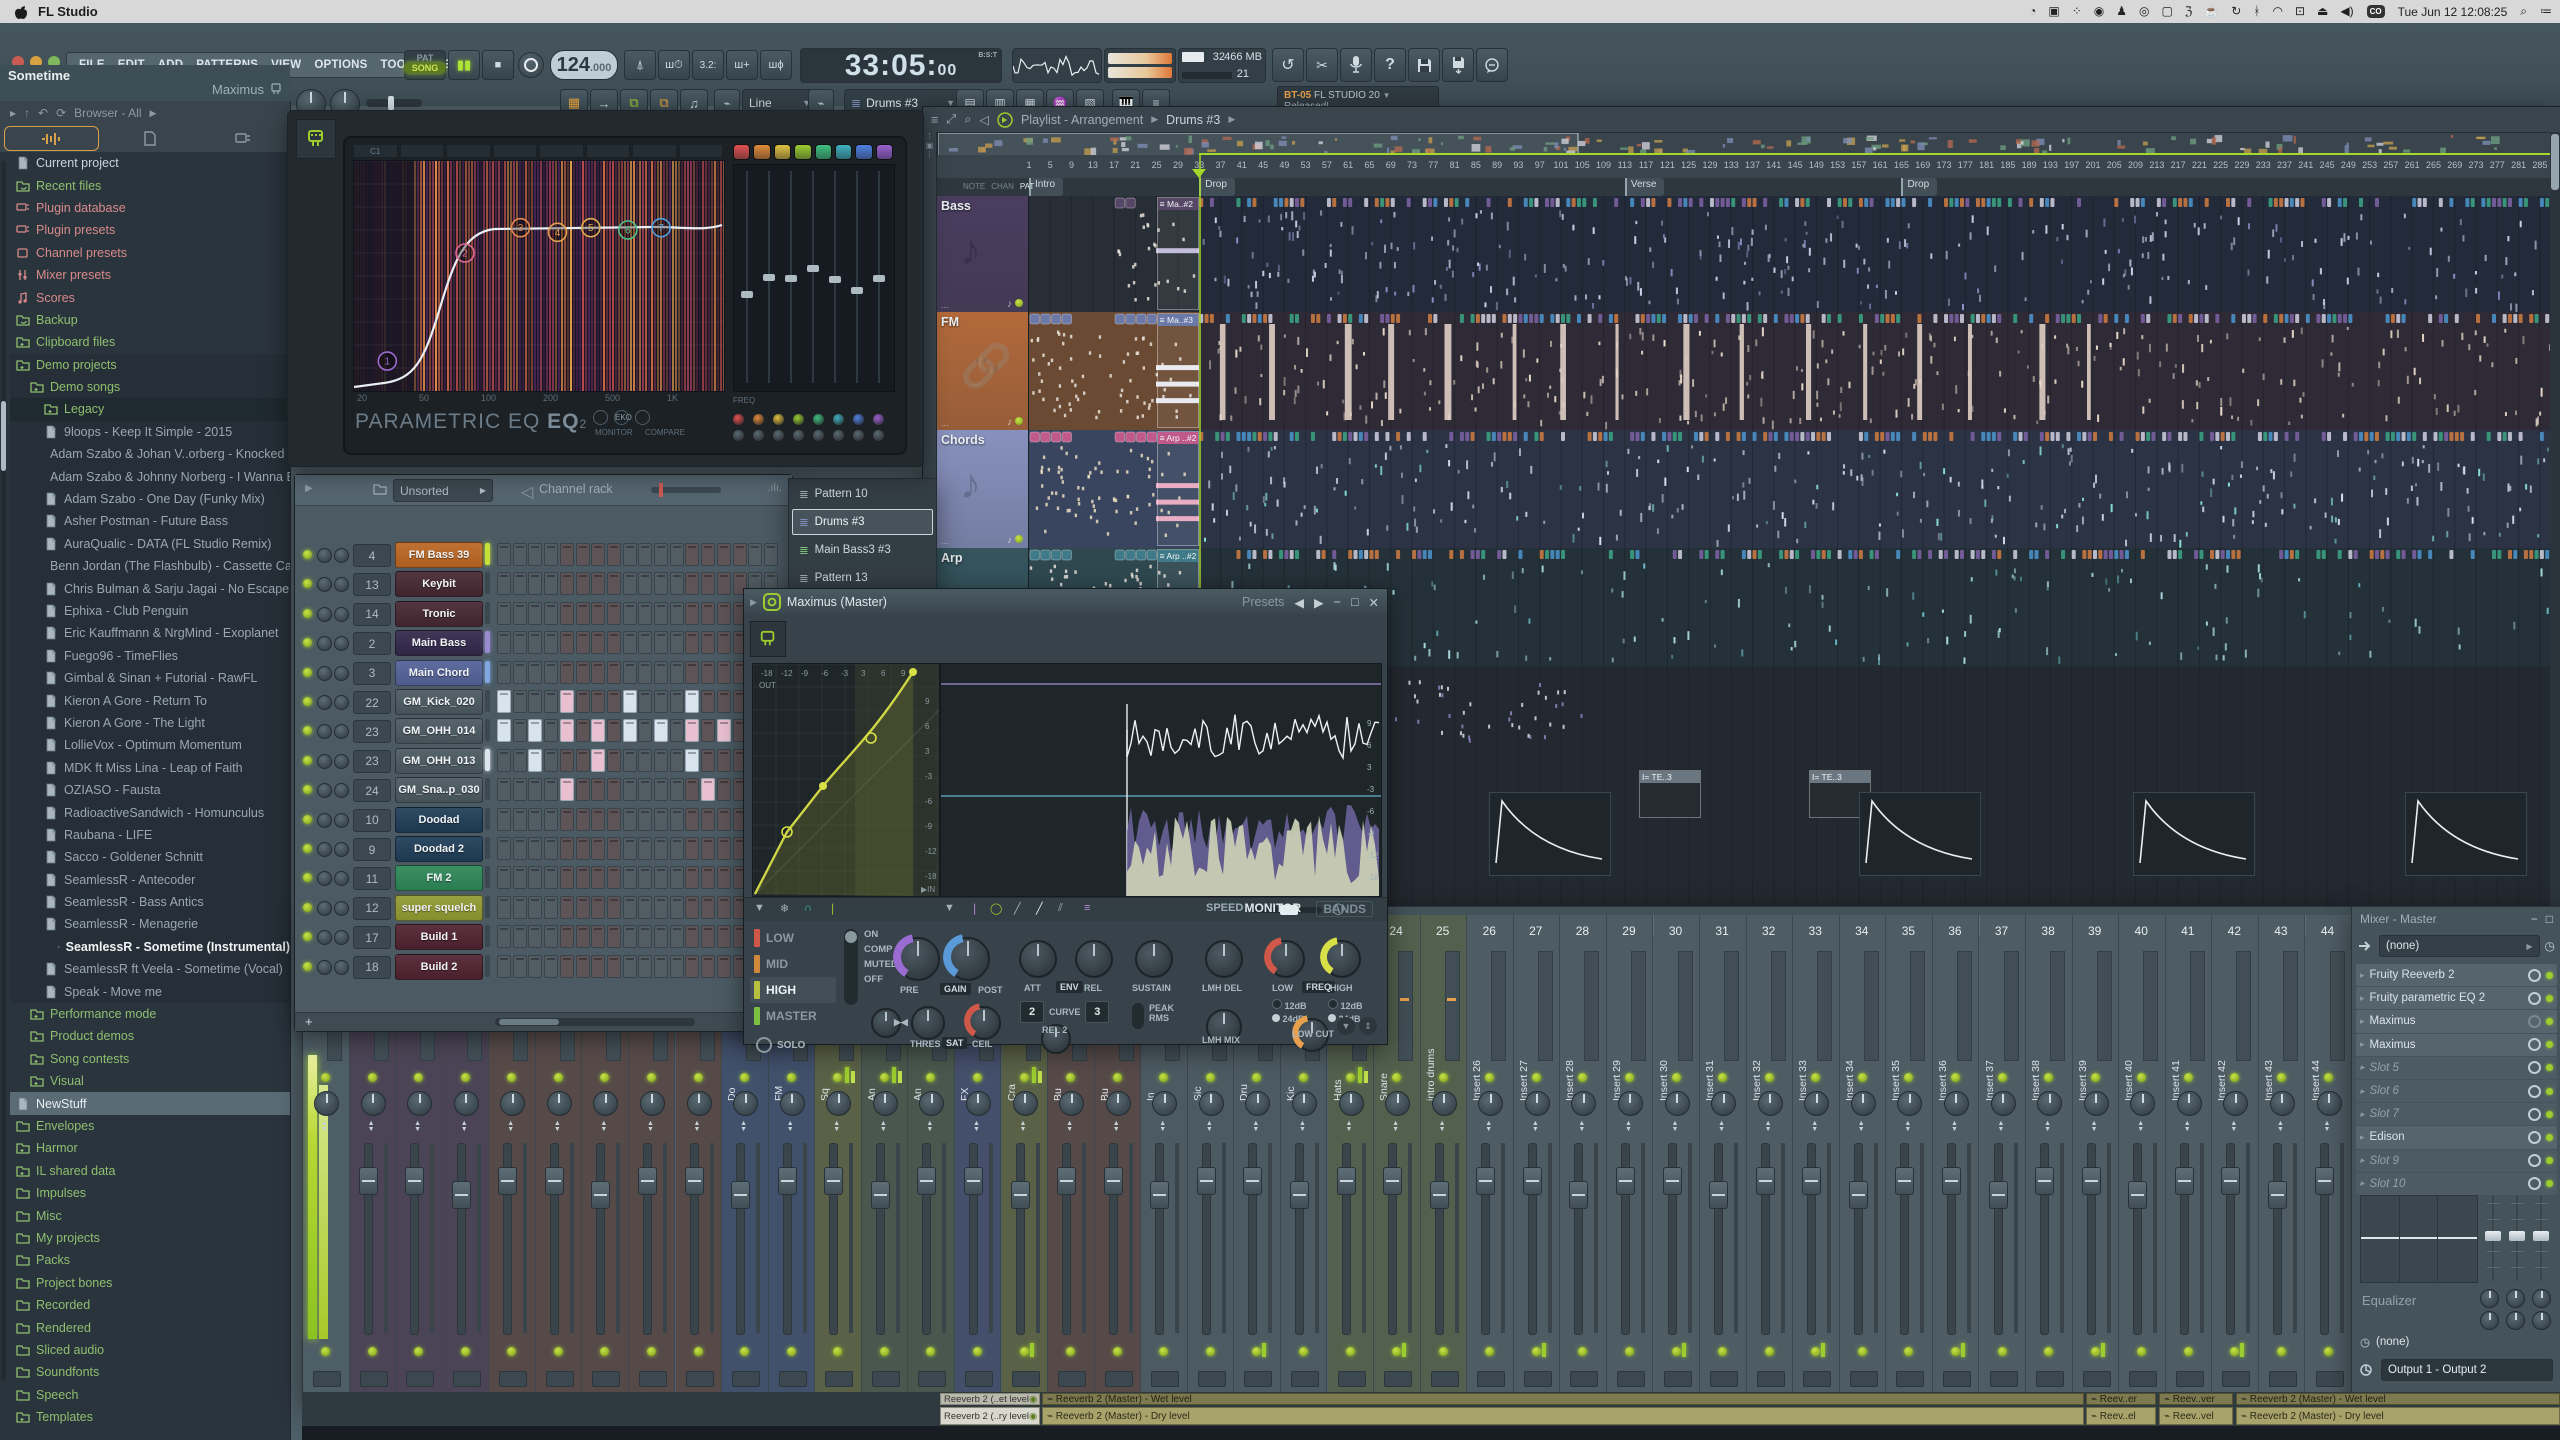 The height and width of the screenshot is (1440, 2560). Describe the element at coordinates (2053, 11) in the screenshot. I see `display-icon: ▣` at that location.